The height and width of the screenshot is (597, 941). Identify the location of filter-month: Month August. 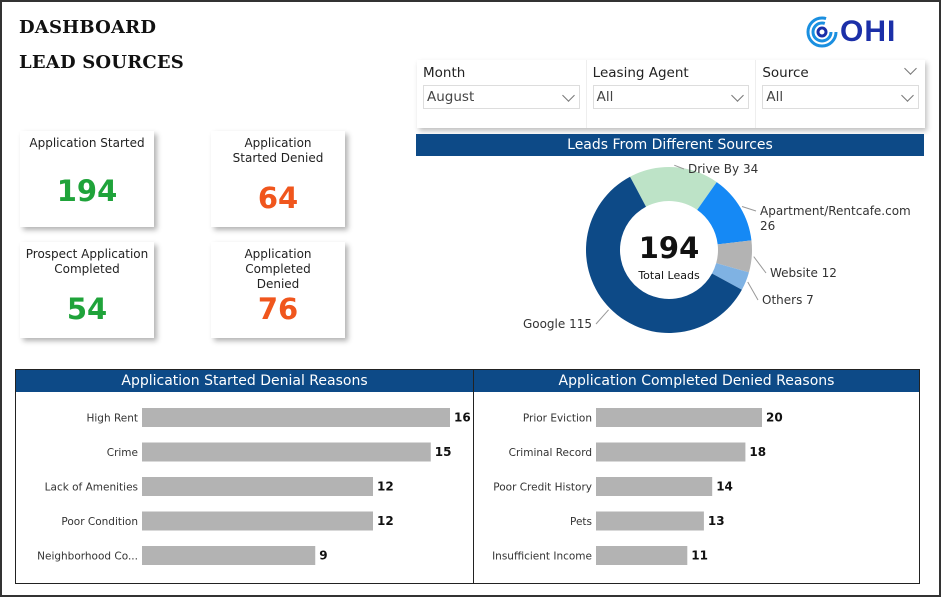
(502, 94).